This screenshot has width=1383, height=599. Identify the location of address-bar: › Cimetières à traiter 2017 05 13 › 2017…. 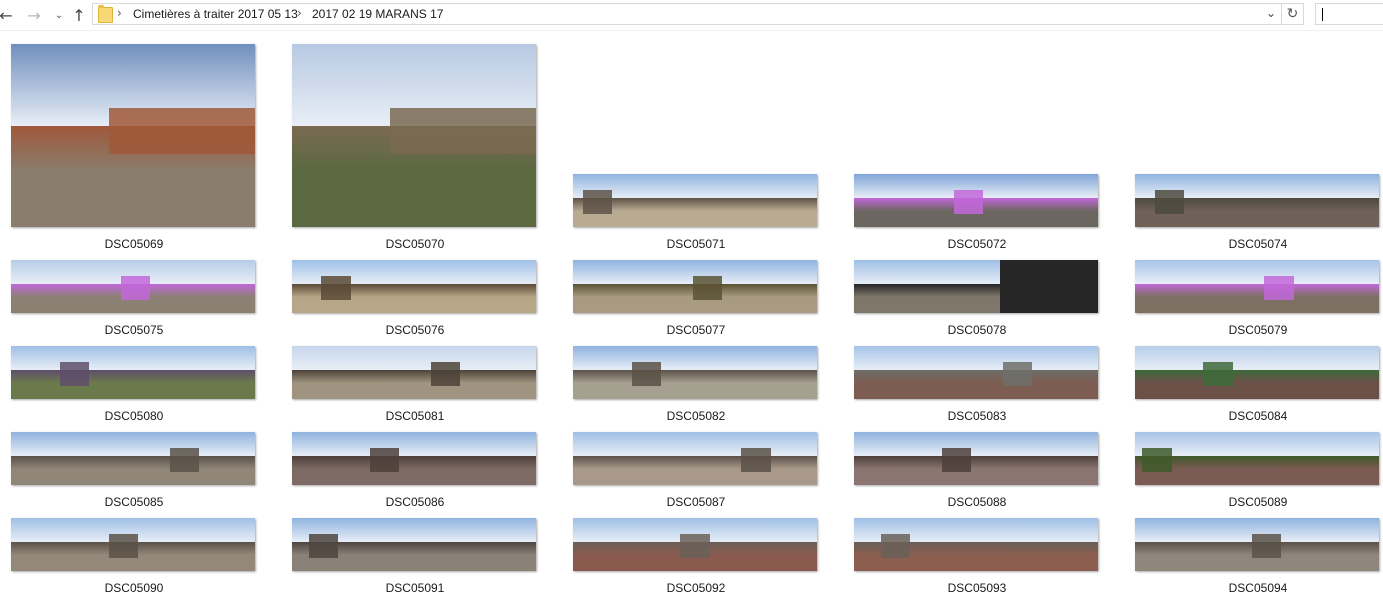
(687, 14).